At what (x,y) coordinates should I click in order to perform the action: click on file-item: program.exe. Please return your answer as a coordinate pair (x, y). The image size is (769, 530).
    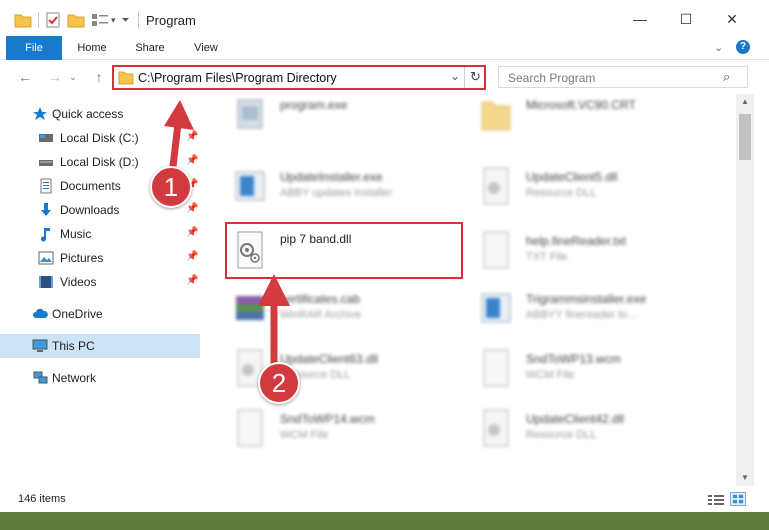
    Looking at the image, I should click on (348, 118).